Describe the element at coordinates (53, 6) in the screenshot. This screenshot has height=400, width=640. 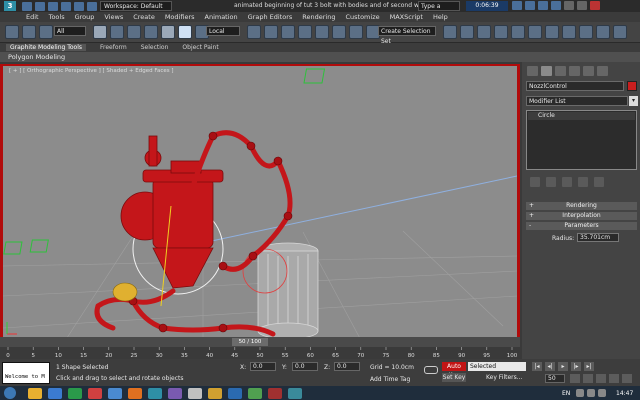
I see `save-icon` at that location.